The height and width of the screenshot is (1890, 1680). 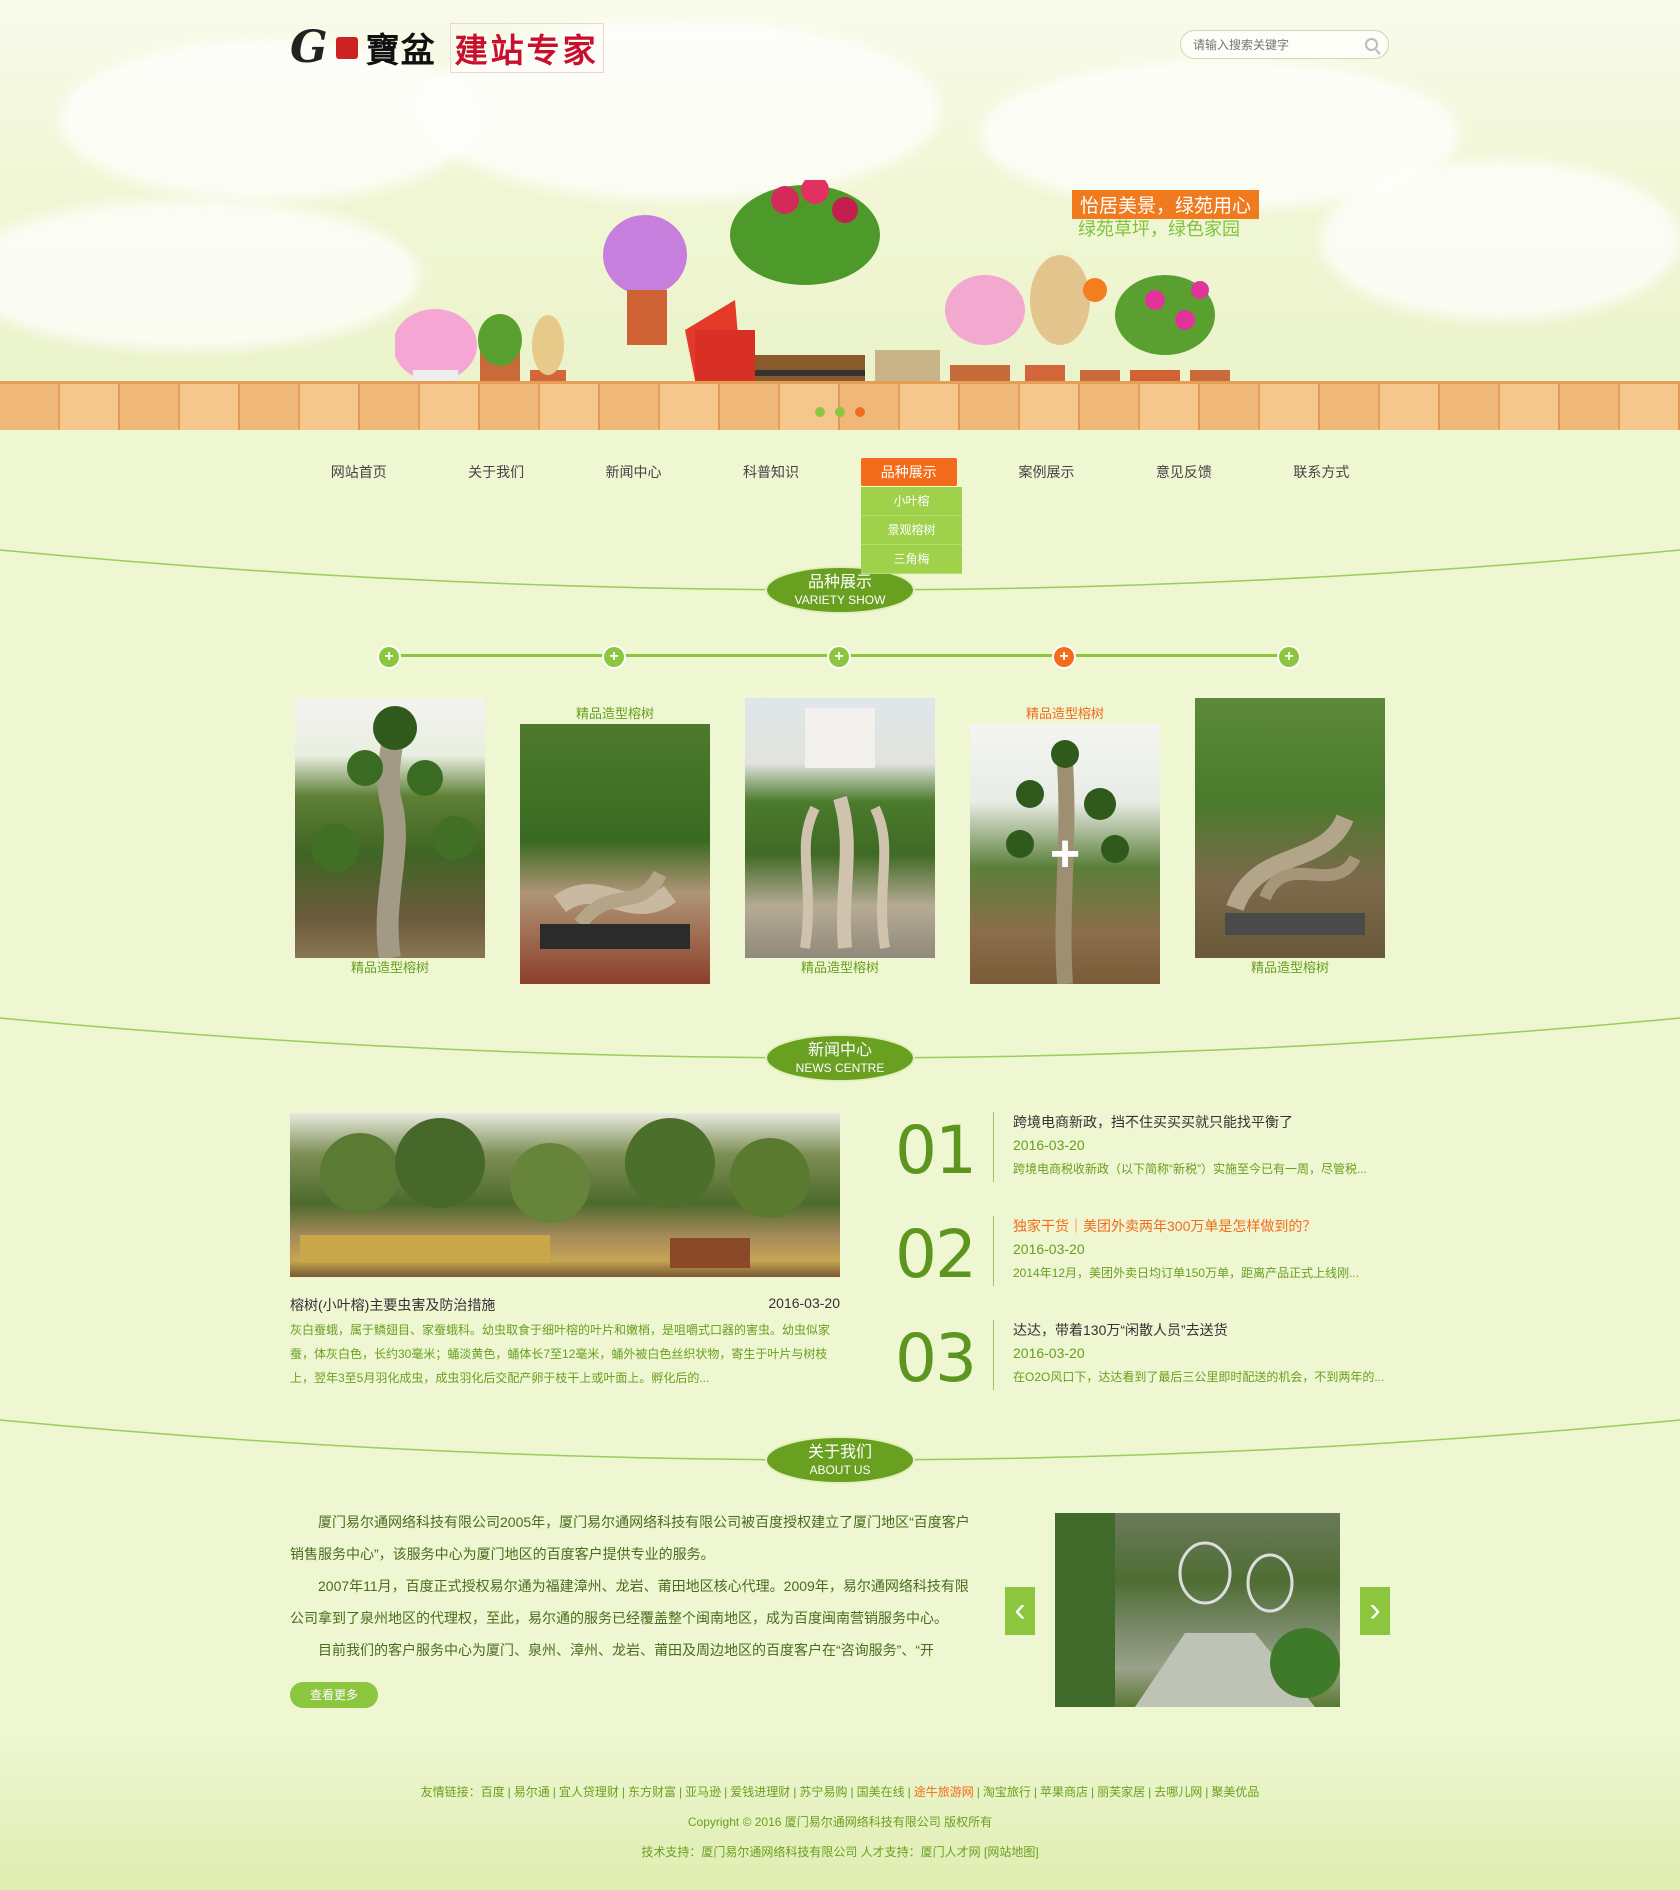 What do you see at coordinates (565, 1305) in the screenshot?
I see `news-feature-title: 榕树(小叶榕)主要虫害及防治措施 2016-03-20` at bounding box center [565, 1305].